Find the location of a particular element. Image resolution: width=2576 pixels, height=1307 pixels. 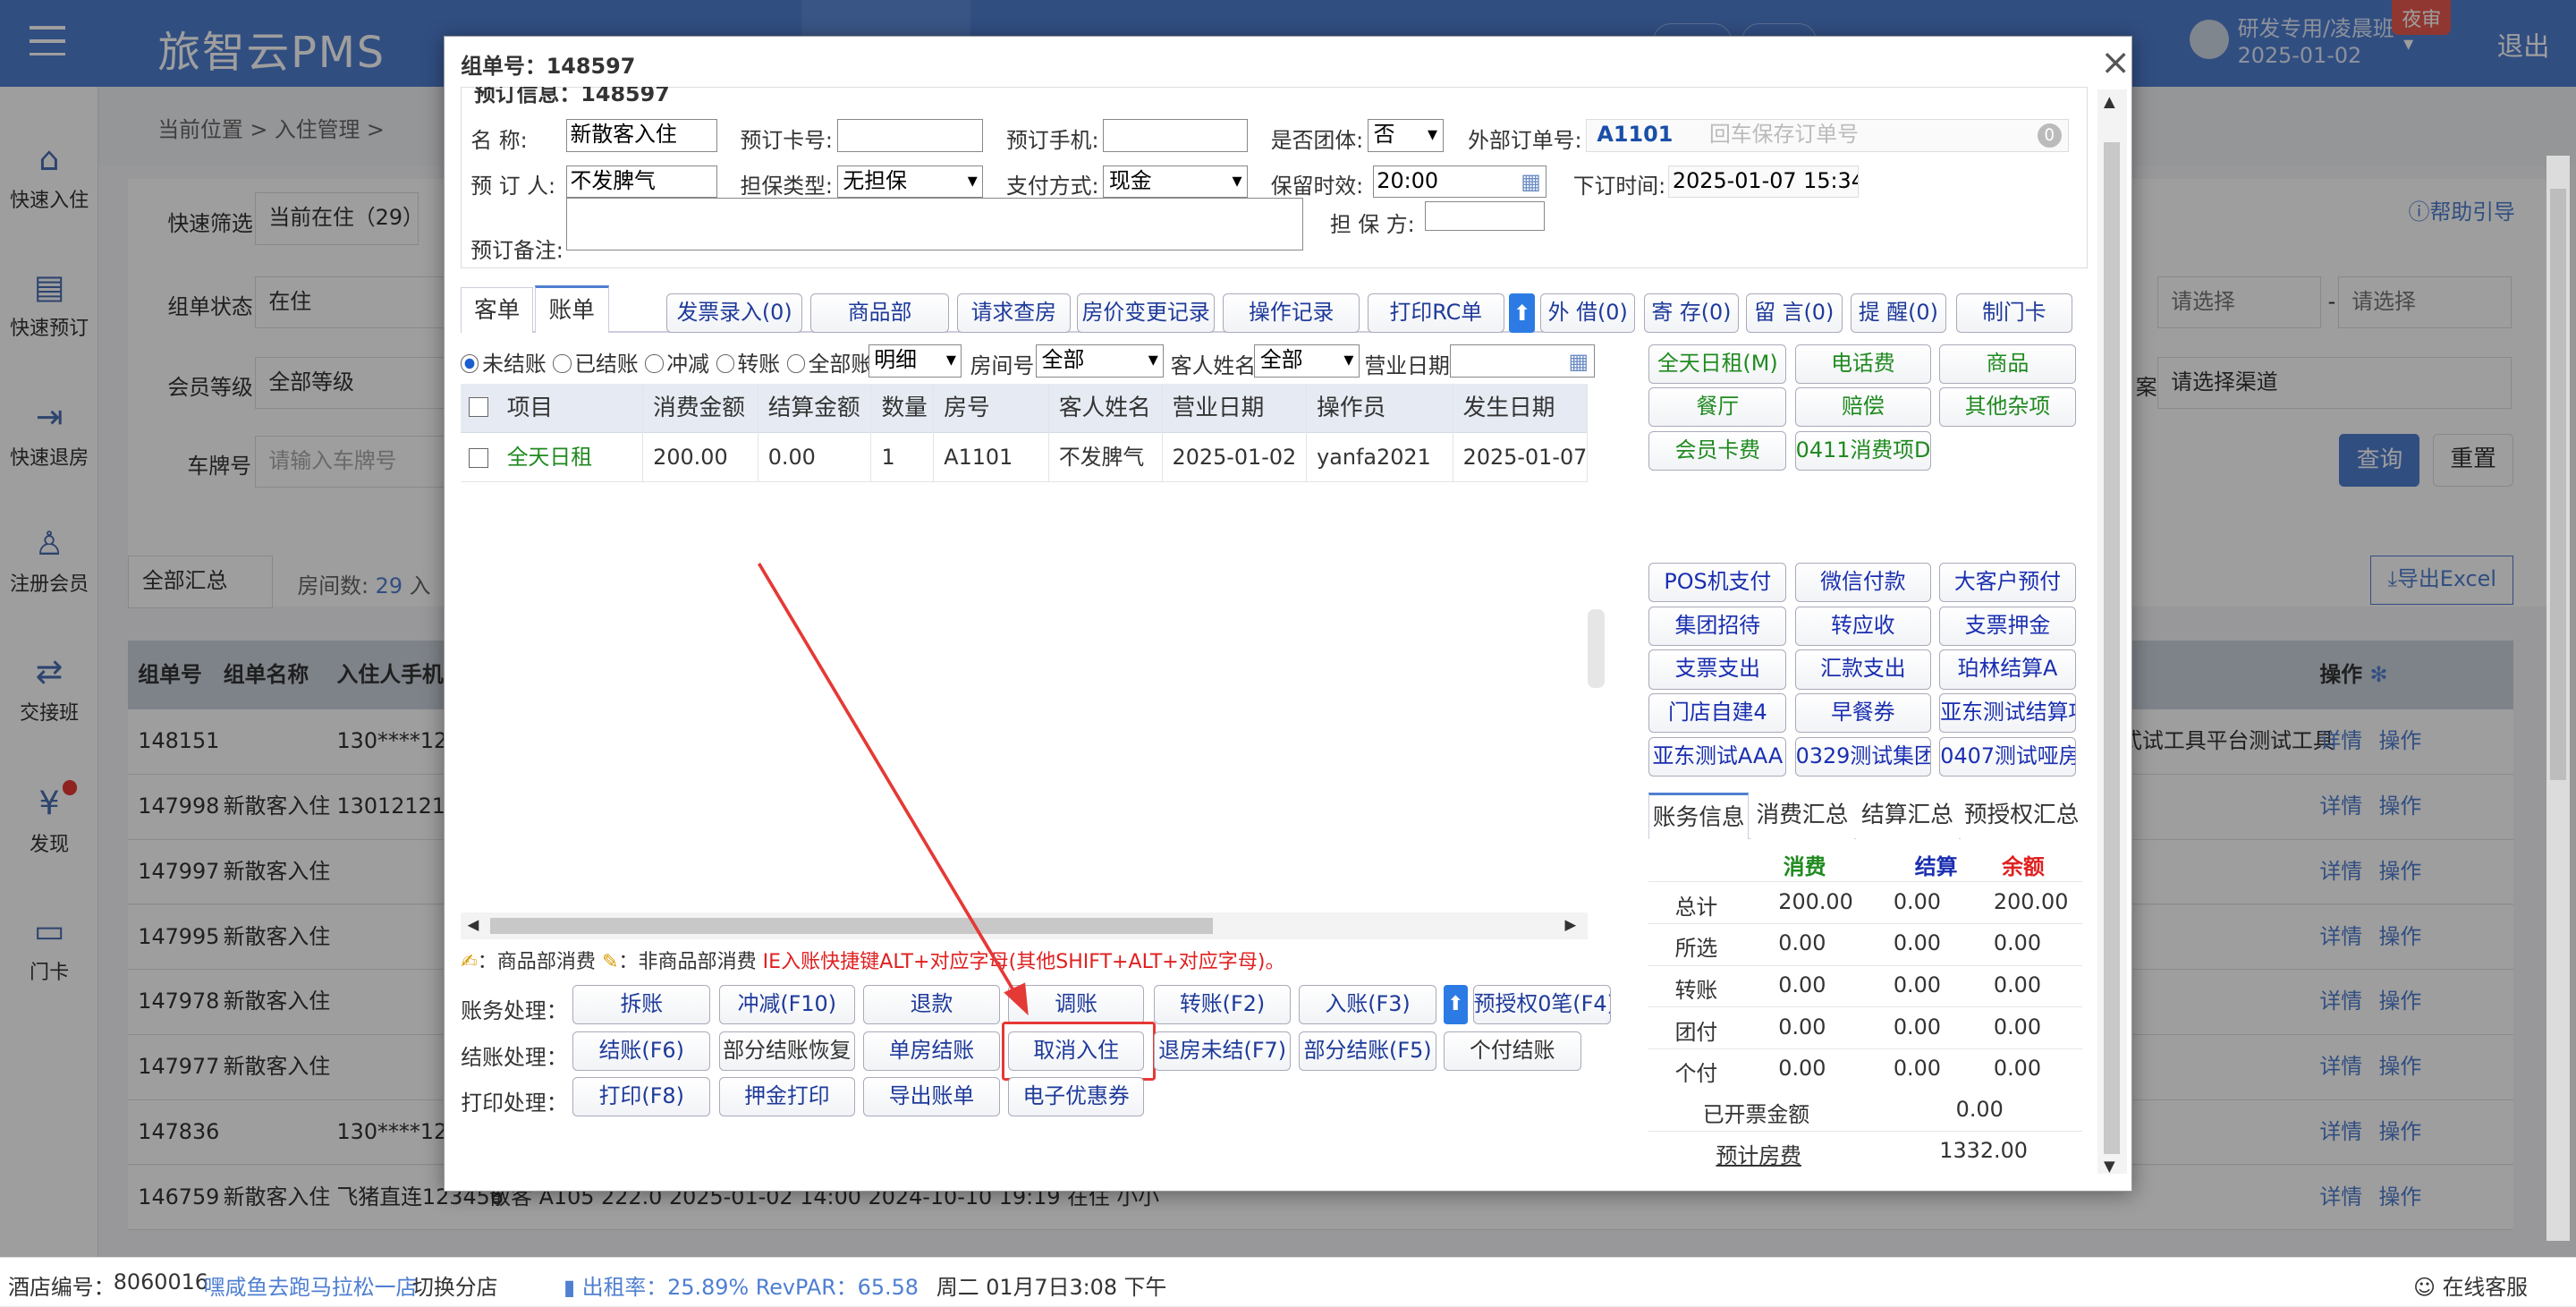

clock-text: 周二 01月7日3:08 下午 is located at coordinates (1051, 1287).